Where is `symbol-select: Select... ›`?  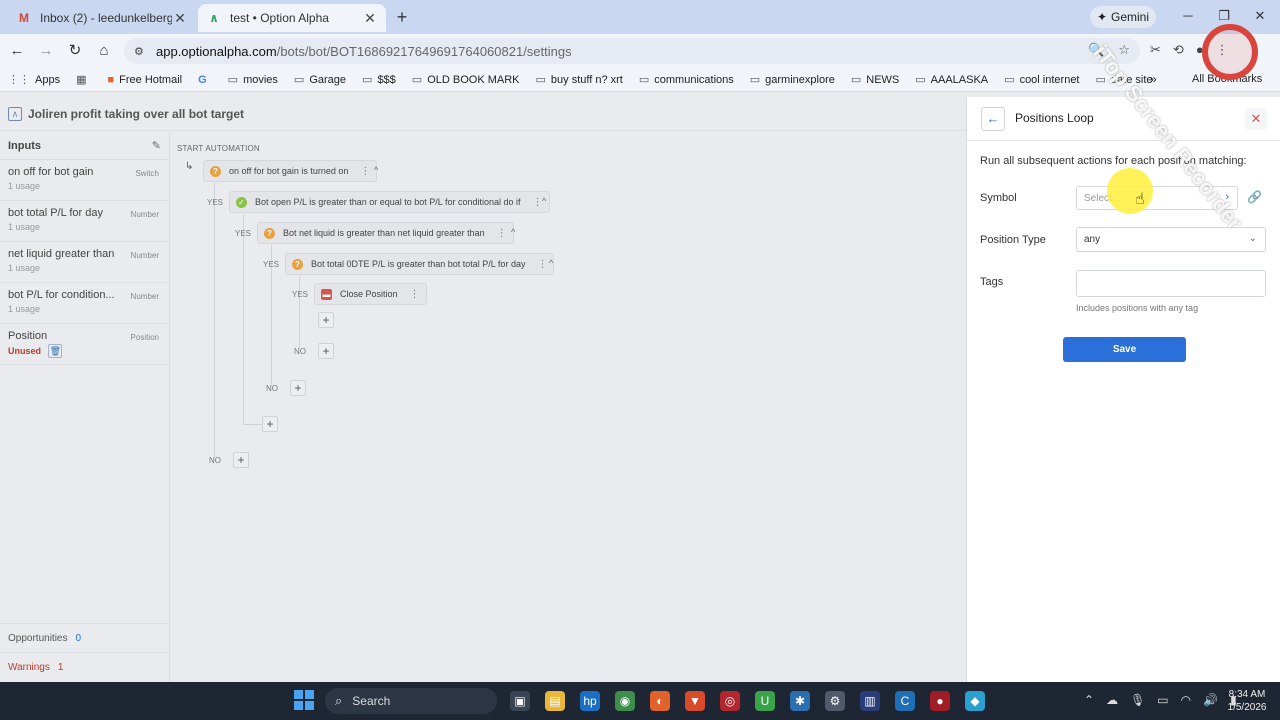 symbol-select: Select... › is located at coordinates (1157, 198).